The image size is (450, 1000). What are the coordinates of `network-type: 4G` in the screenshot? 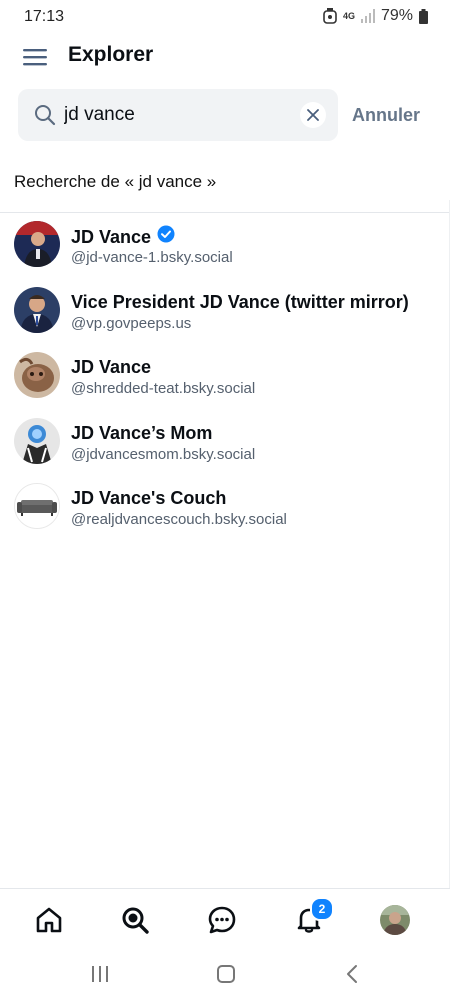 It's located at (348, 15).